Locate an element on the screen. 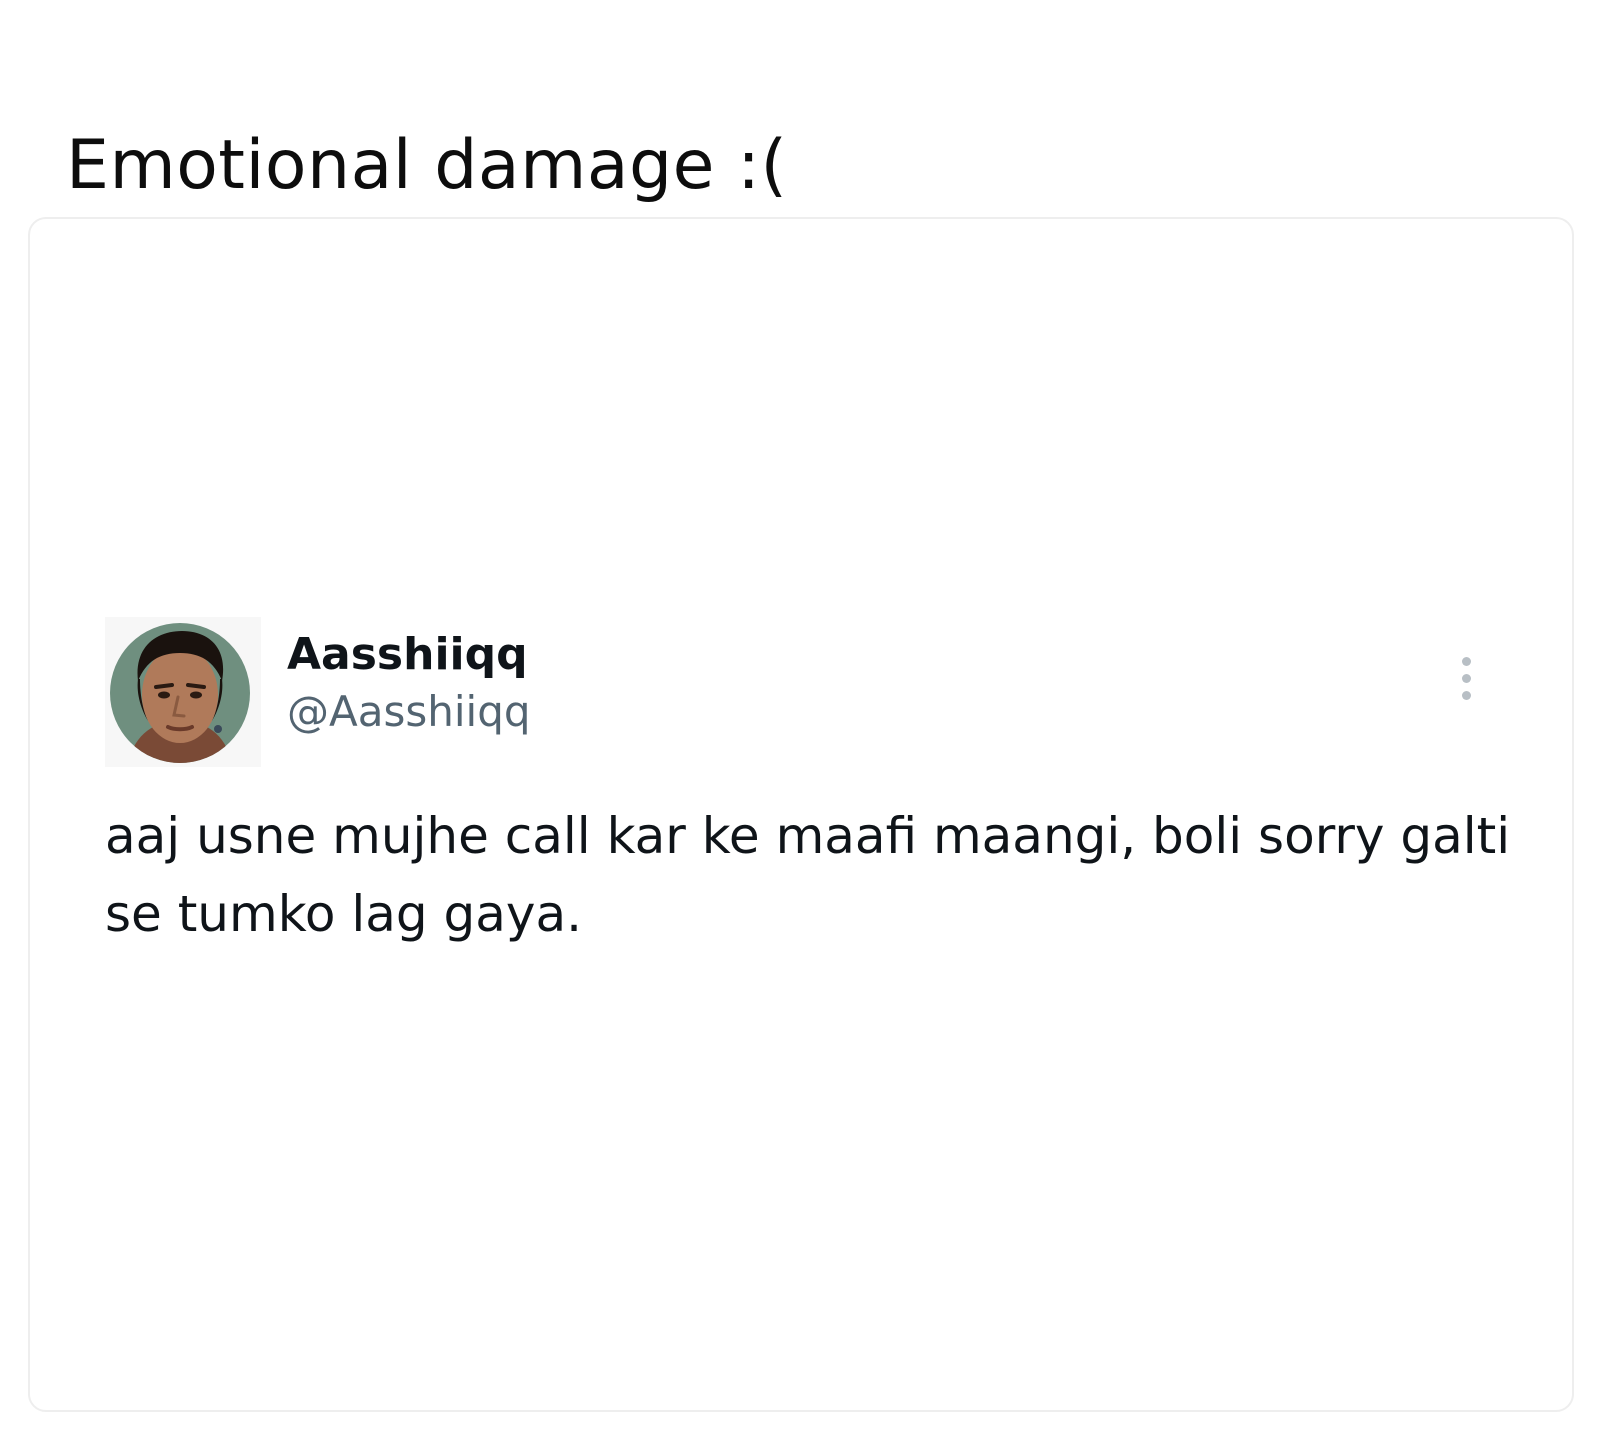  avatar-photo-icon is located at coordinates (180, 693).